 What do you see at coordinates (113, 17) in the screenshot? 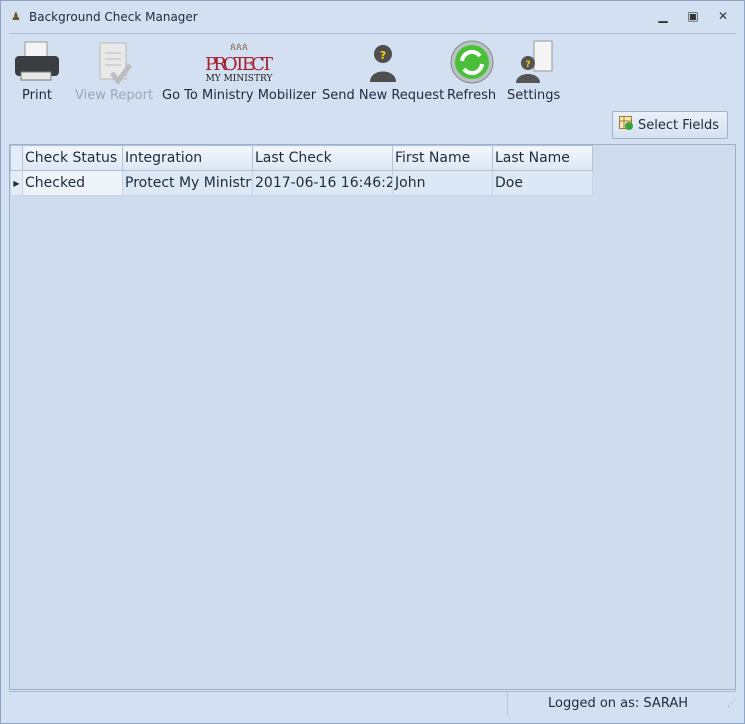
I see `window-title: Background Check Manager` at bounding box center [113, 17].